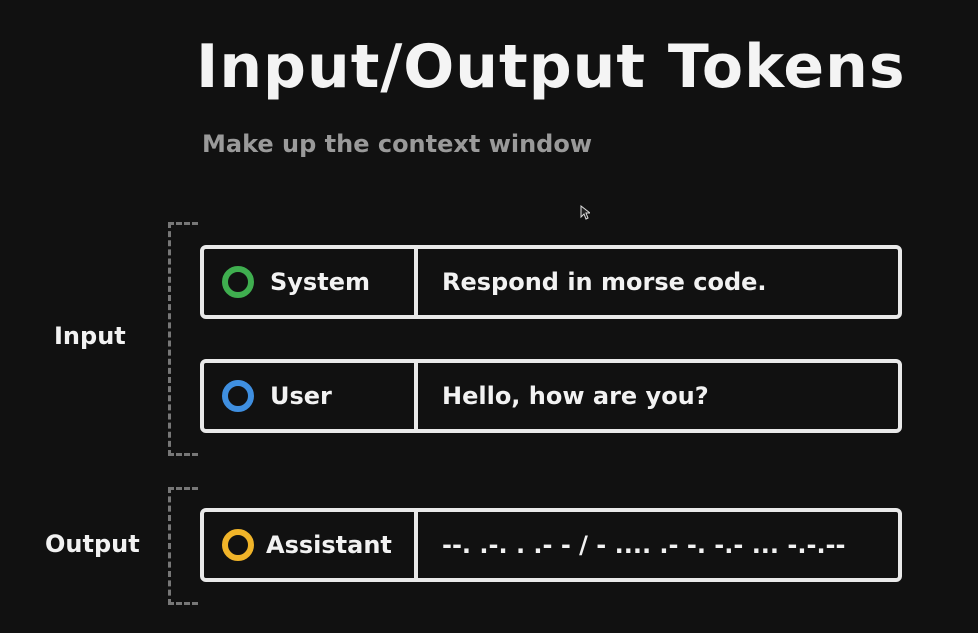 The image size is (978, 633). Describe the element at coordinates (329, 545) in the screenshot. I see `assistant-role-label: Assistant` at that location.